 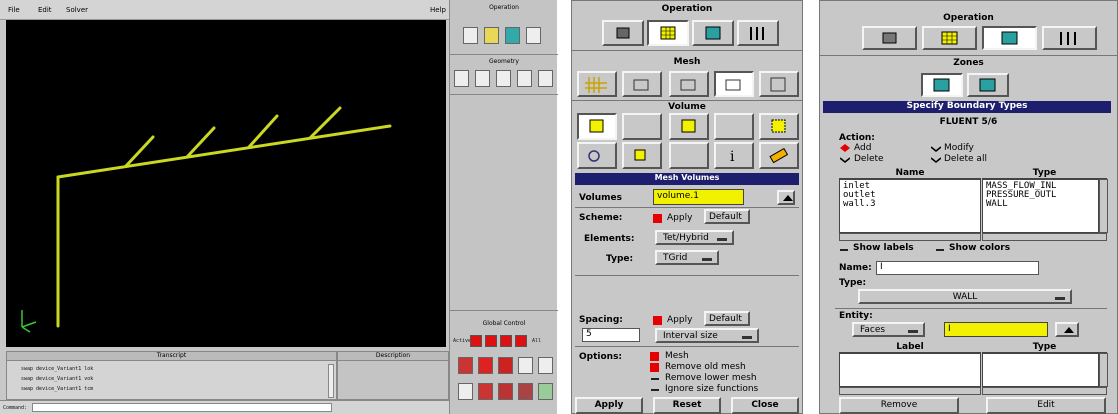 What do you see at coordinates (465, 365) in the screenshot?
I see `fit-button` at bounding box center [465, 365].